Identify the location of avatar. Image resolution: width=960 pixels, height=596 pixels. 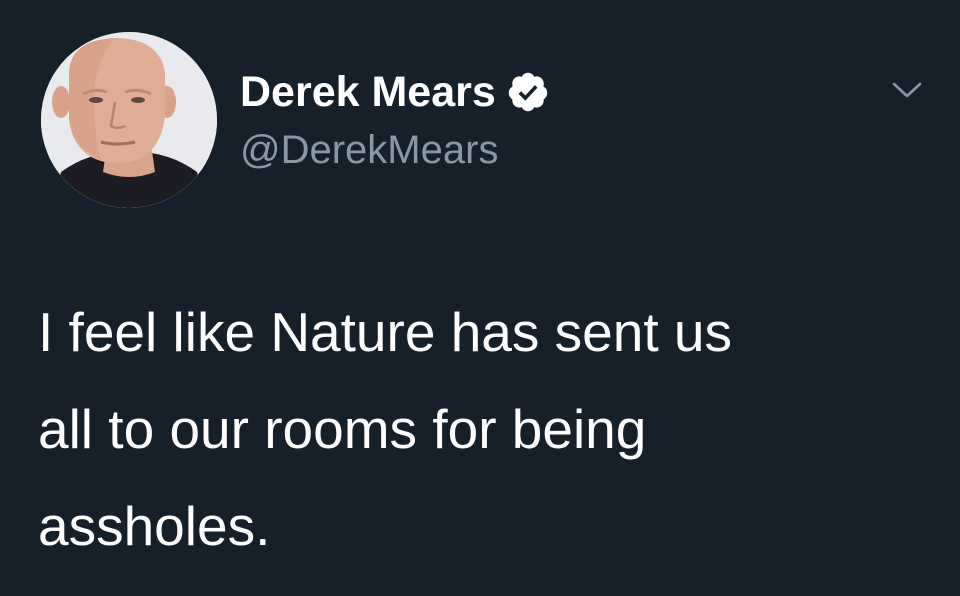
(129, 120).